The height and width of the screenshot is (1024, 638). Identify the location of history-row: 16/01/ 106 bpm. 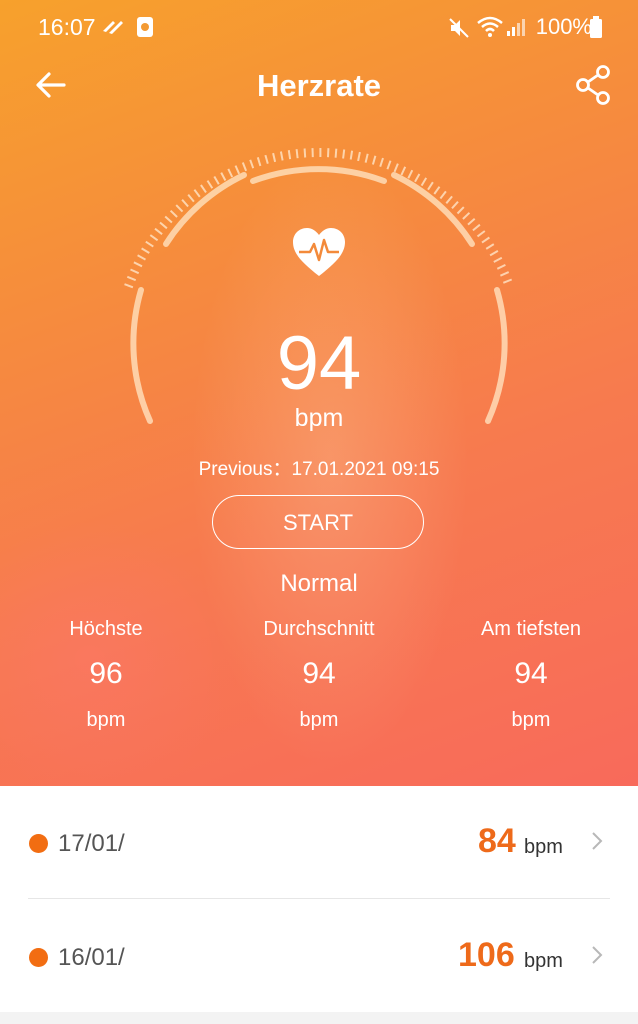
(319, 956).